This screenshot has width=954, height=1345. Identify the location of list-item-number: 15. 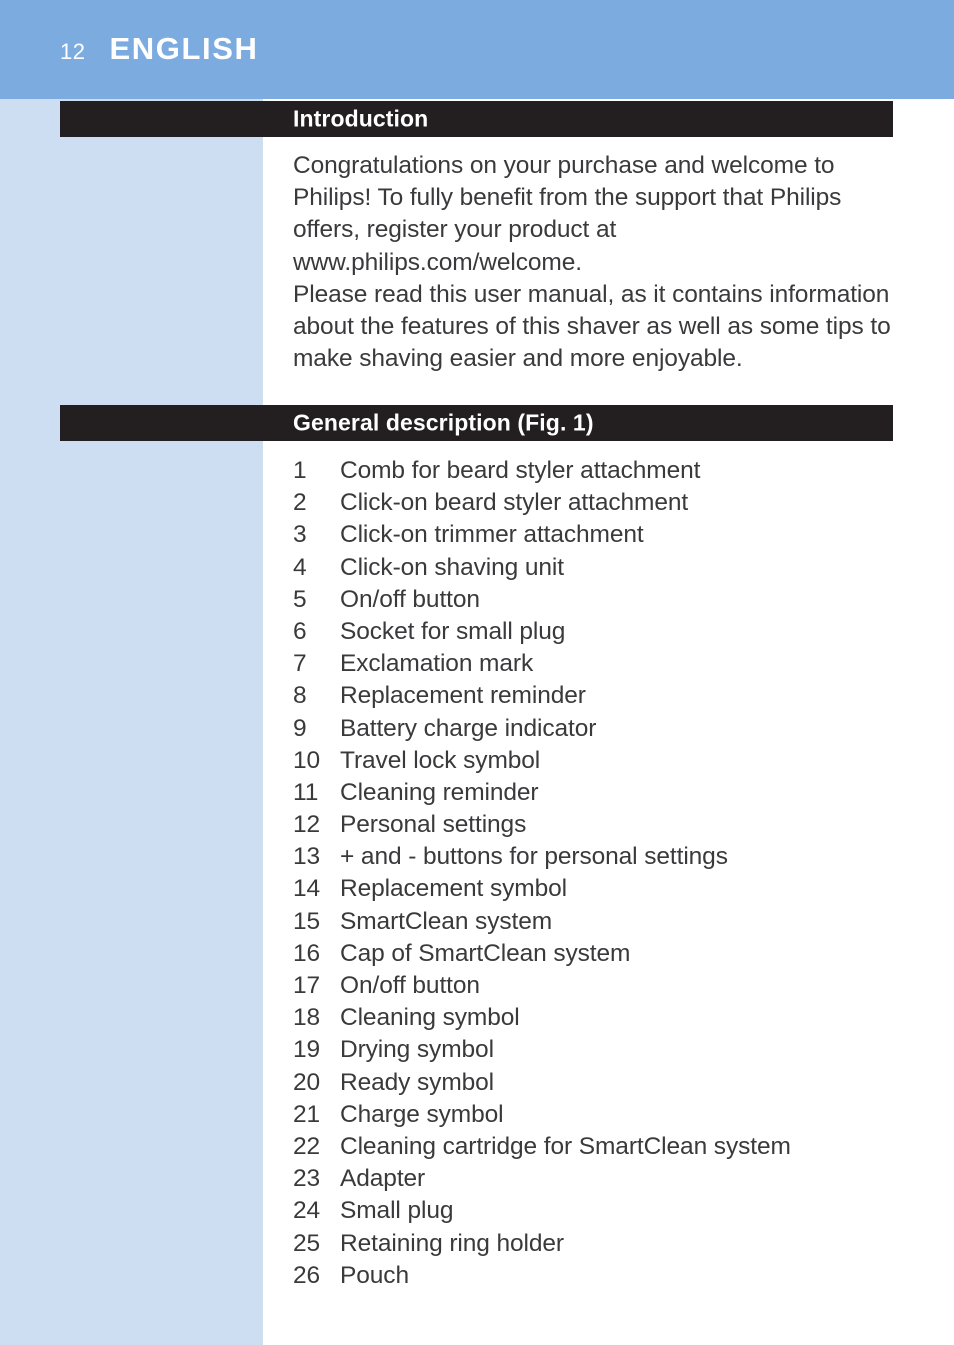
(307, 921).